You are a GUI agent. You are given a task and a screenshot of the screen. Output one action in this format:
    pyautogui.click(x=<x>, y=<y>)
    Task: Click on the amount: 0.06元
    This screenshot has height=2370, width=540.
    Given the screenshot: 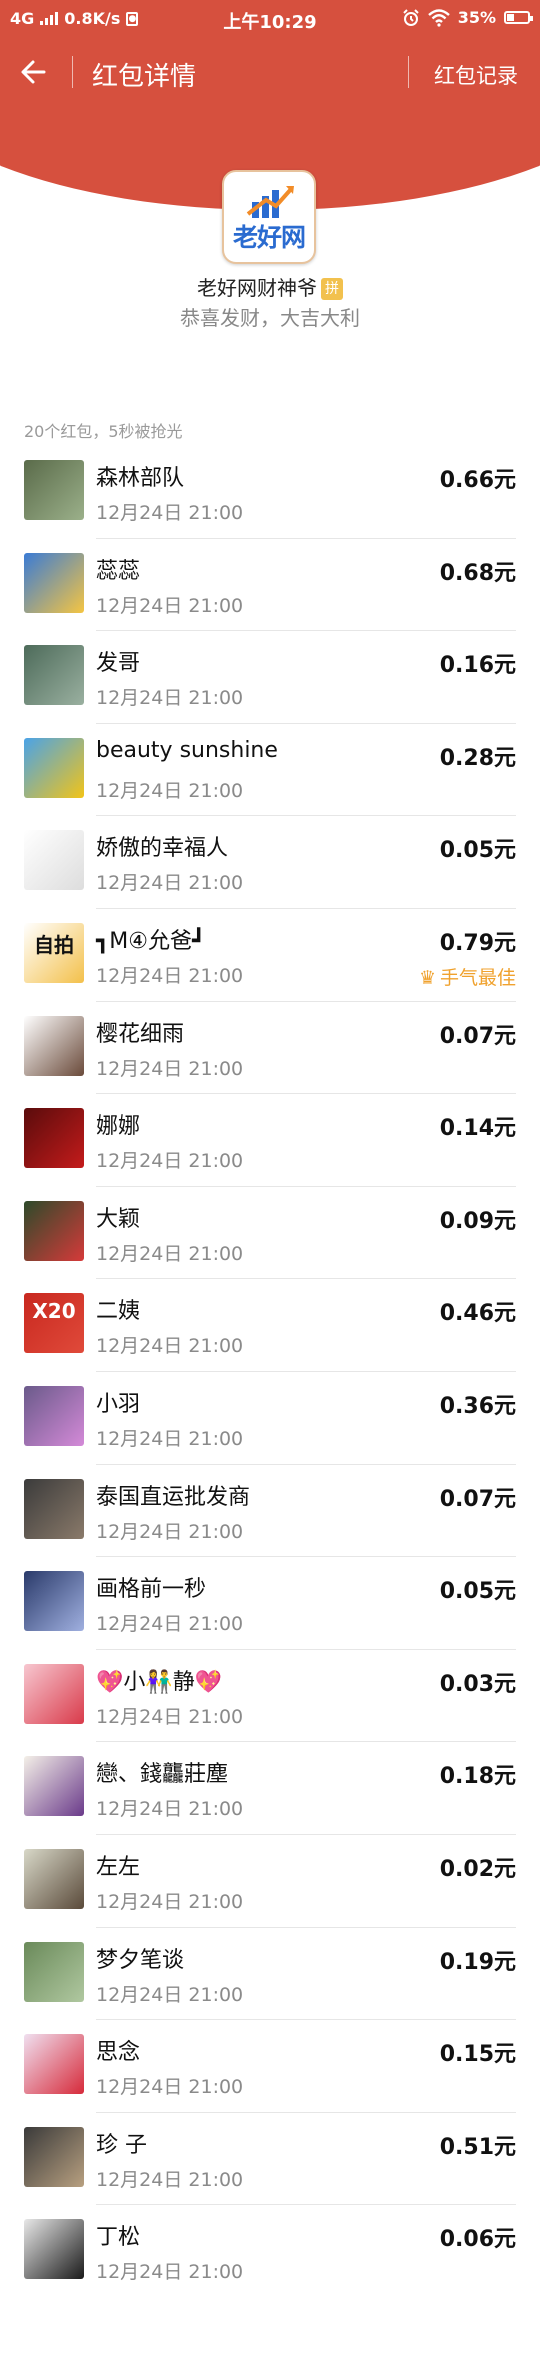 What is the action you would take?
    pyautogui.click(x=477, y=2240)
    